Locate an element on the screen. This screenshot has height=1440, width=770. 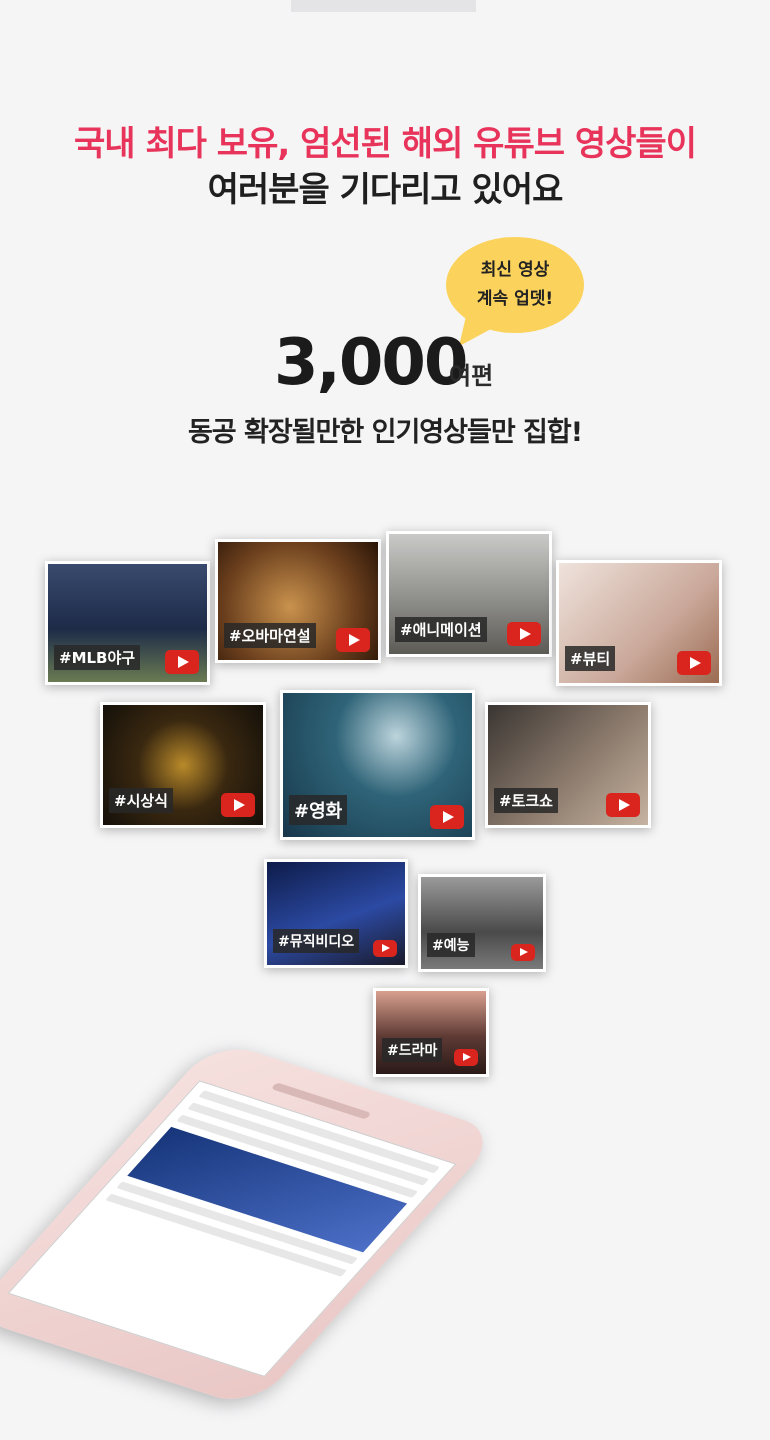
headline-red: 국내 최다 보유, 엄선된 해외 유튜브 영상들이 is located at coordinates (385, 144).